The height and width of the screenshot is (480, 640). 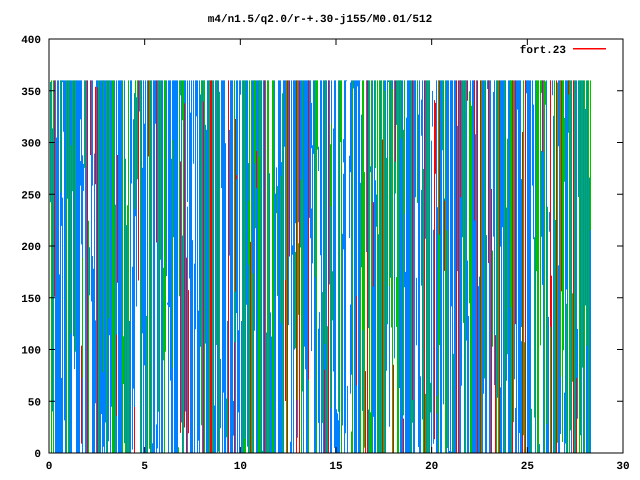 I want to click on y-tick-label: 300, so click(x=31, y=144).